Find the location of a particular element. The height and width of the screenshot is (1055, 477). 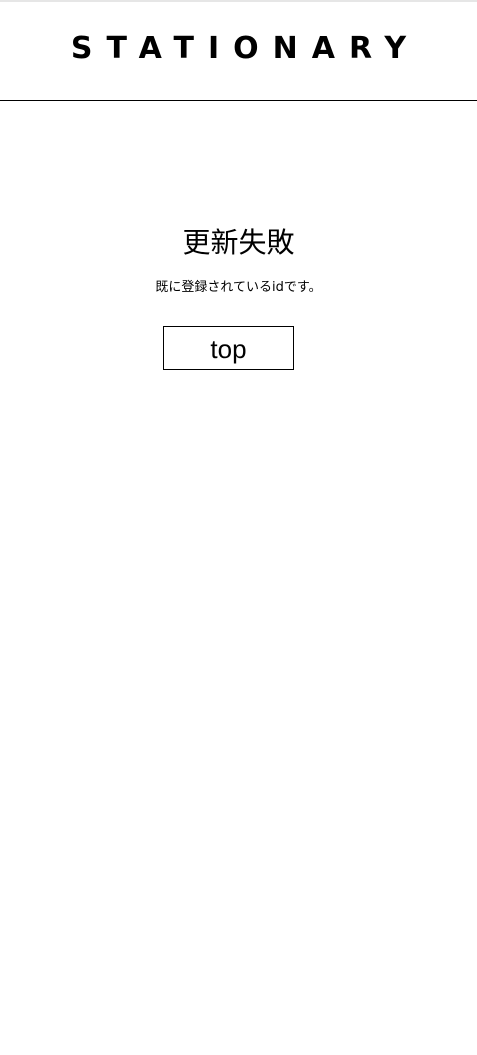

error-message: 既に登録されているidです。 is located at coordinates (238, 287).